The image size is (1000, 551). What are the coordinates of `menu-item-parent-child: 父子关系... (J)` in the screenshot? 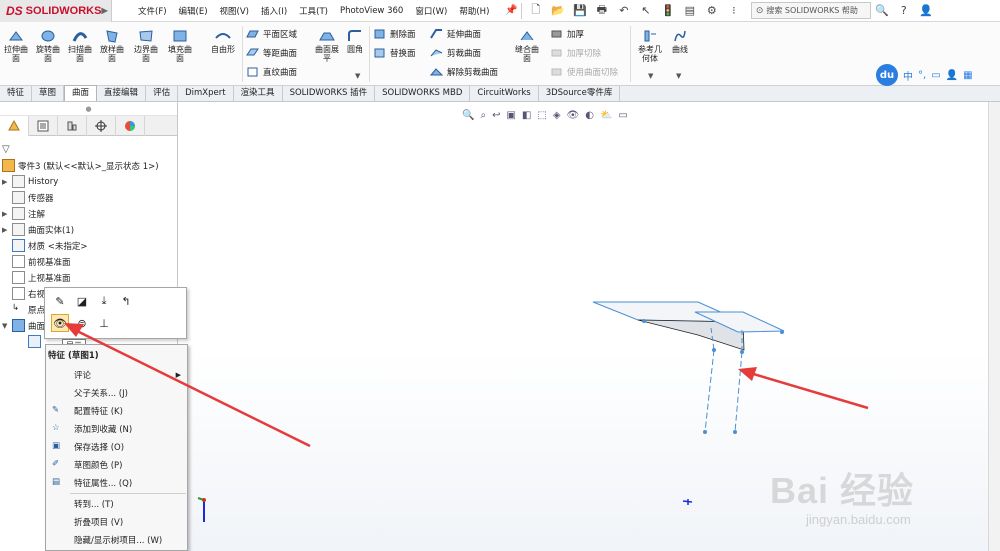 It's located at (116, 392).